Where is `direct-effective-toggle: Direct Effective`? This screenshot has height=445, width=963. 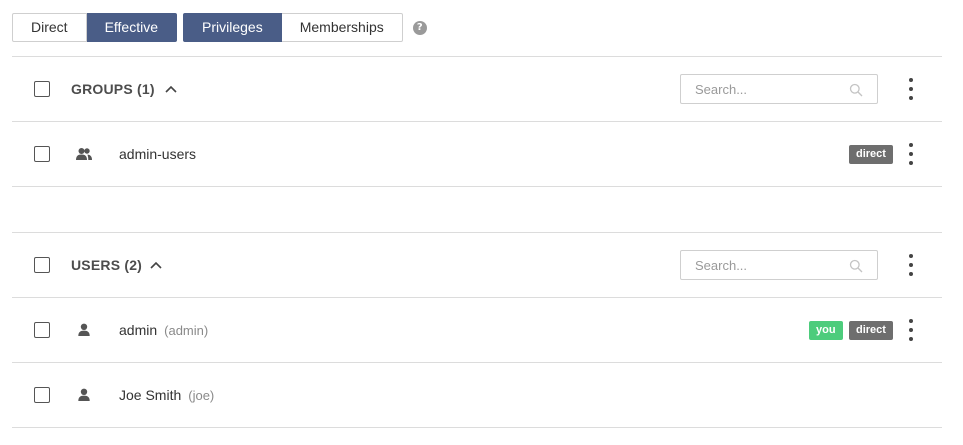
direct-effective-toggle: Direct Effective is located at coordinates (94, 27).